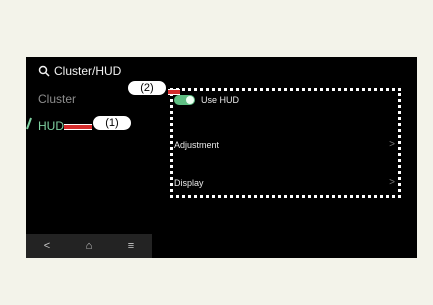 The height and width of the screenshot is (305, 433). I want to click on callout-1: (1), so click(112, 123).